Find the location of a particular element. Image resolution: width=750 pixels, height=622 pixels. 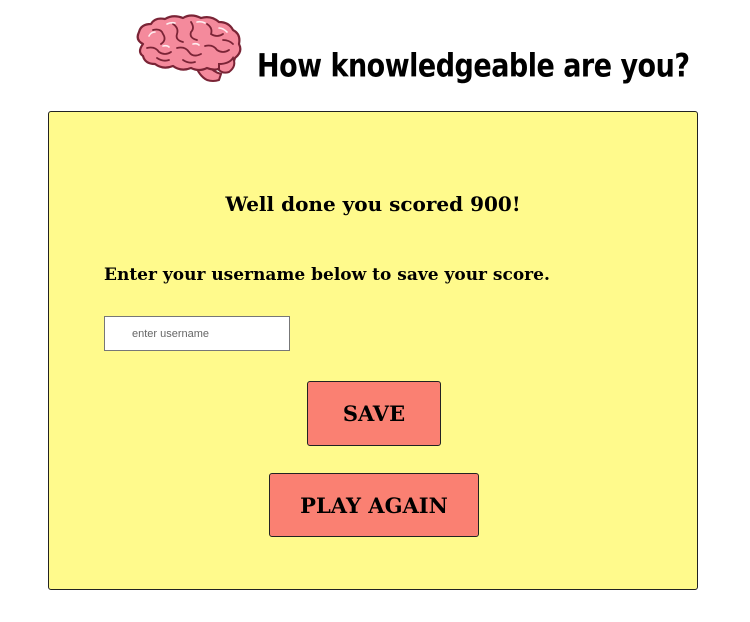

final-score-message: Well done you scored 900! is located at coordinates (373, 204).